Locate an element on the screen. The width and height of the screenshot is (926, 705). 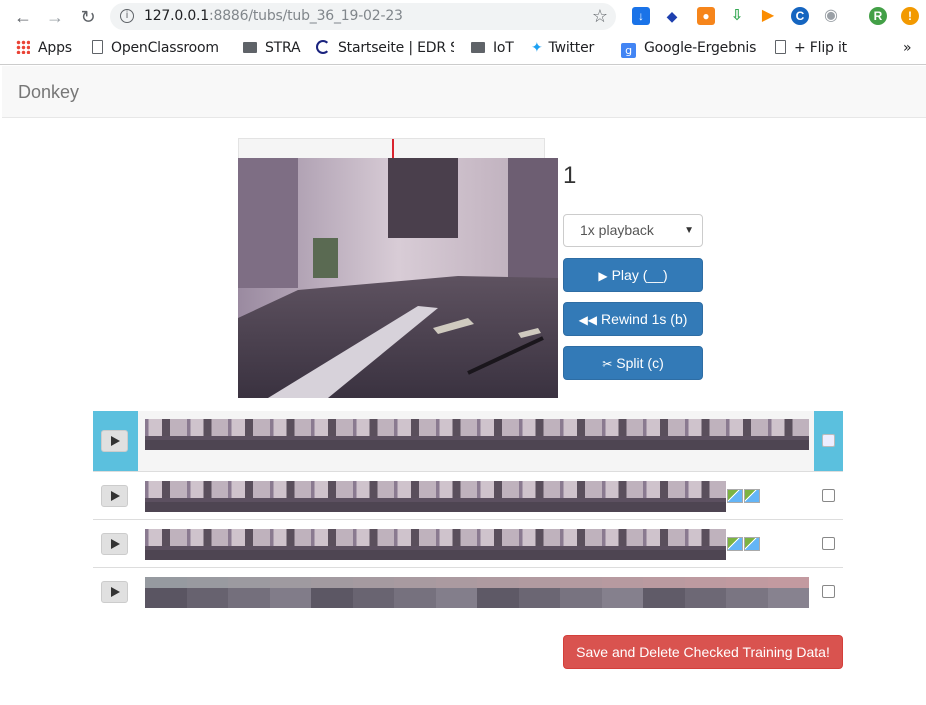
metamask-extension-icon: ● is located at coordinates (706, 16).